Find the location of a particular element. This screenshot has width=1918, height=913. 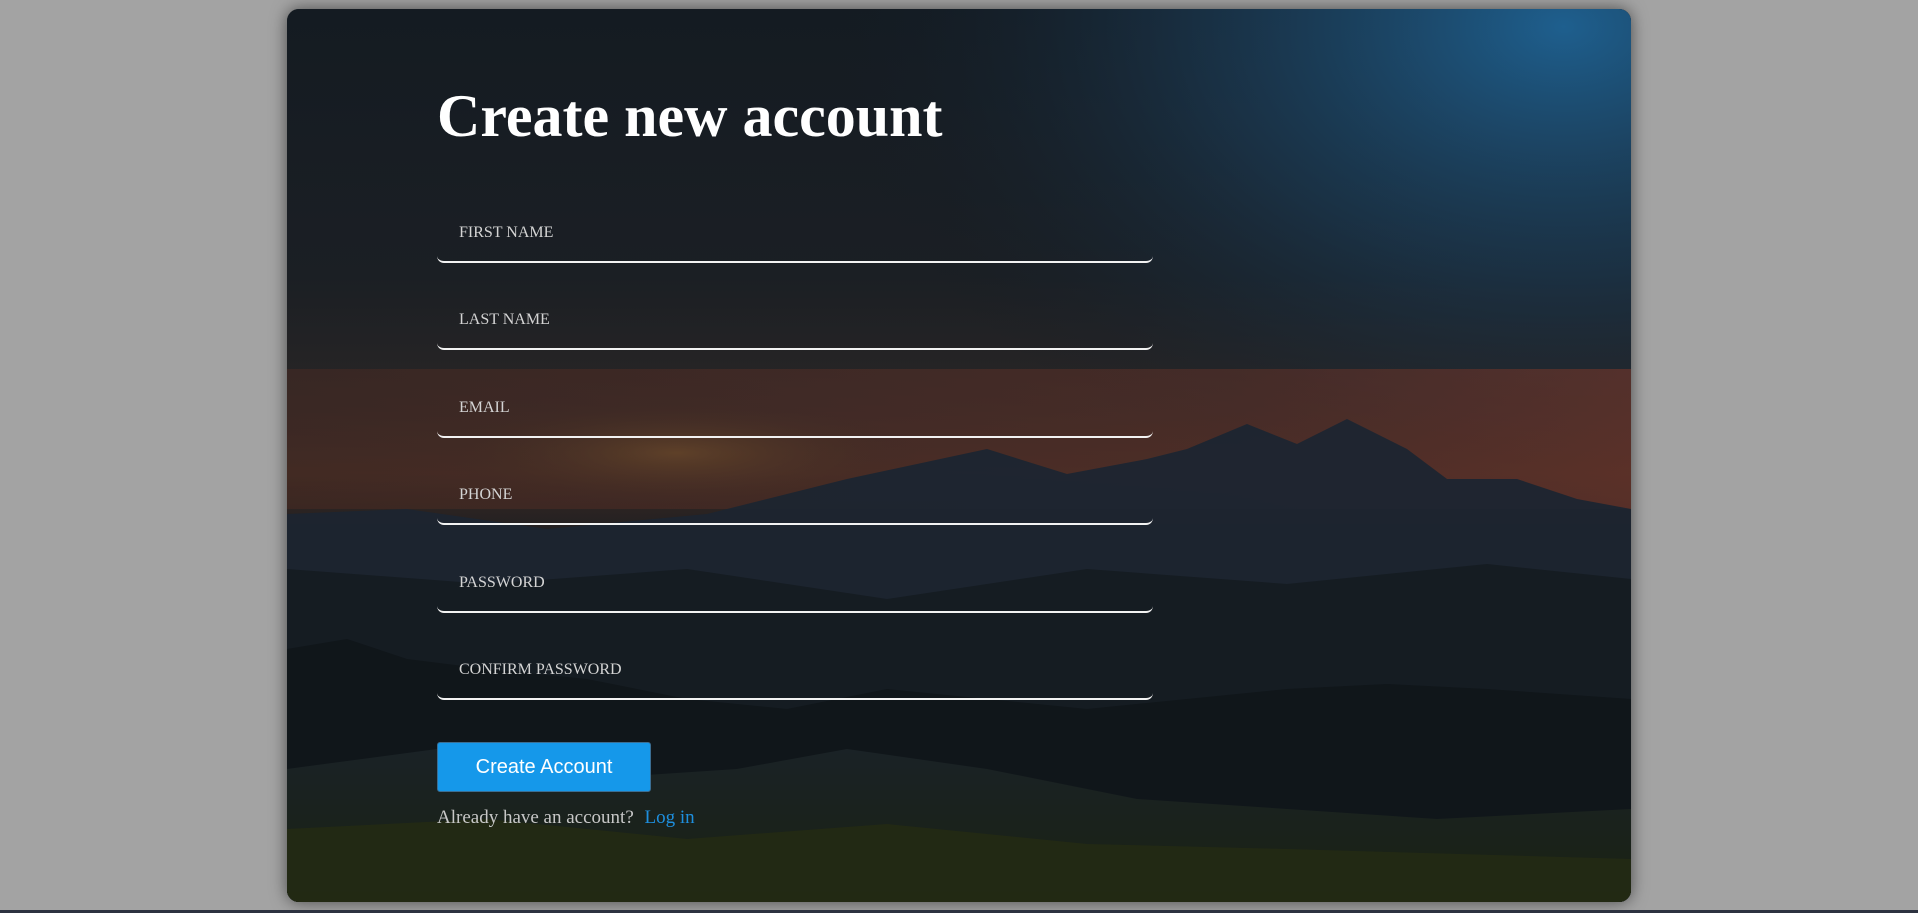

phone-input is located at coordinates (795, 495).